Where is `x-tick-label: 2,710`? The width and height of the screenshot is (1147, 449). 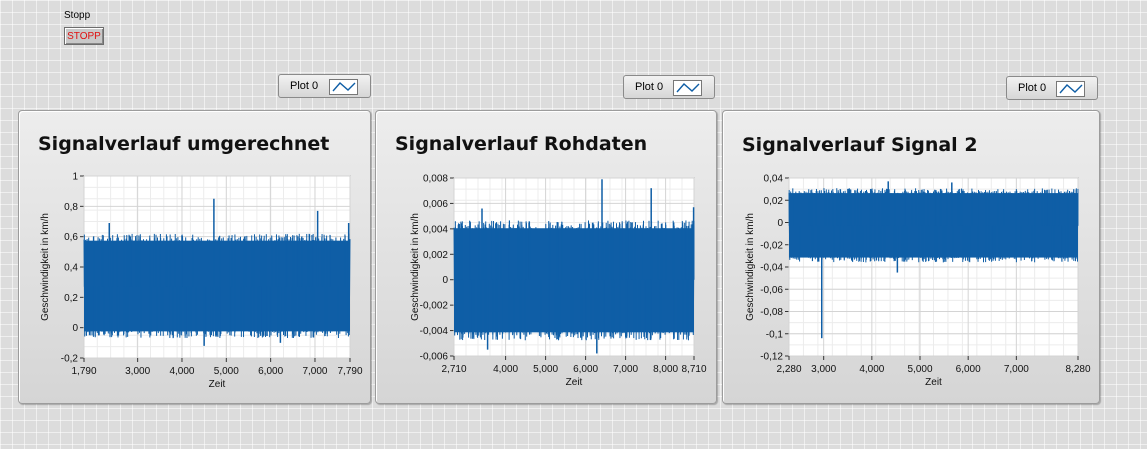 x-tick-label: 2,710 is located at coordinates (453, 369).